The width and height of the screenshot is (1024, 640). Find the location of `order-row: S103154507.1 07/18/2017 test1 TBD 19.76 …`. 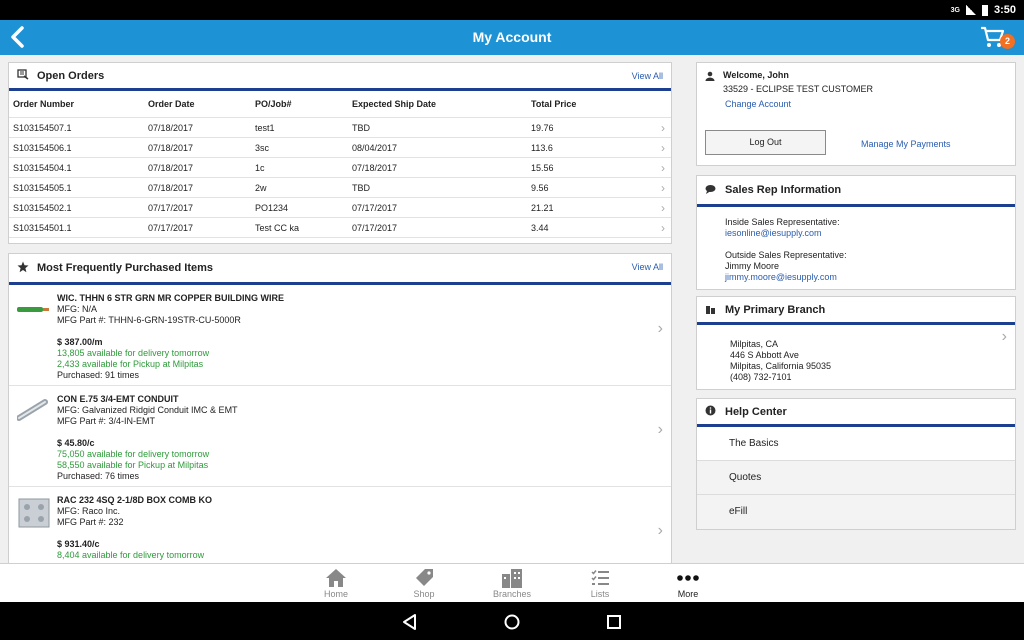

order-row: S103154507.1 07/18/2017 test1 TBD 19.76 … is located at coordinates (340, 127).